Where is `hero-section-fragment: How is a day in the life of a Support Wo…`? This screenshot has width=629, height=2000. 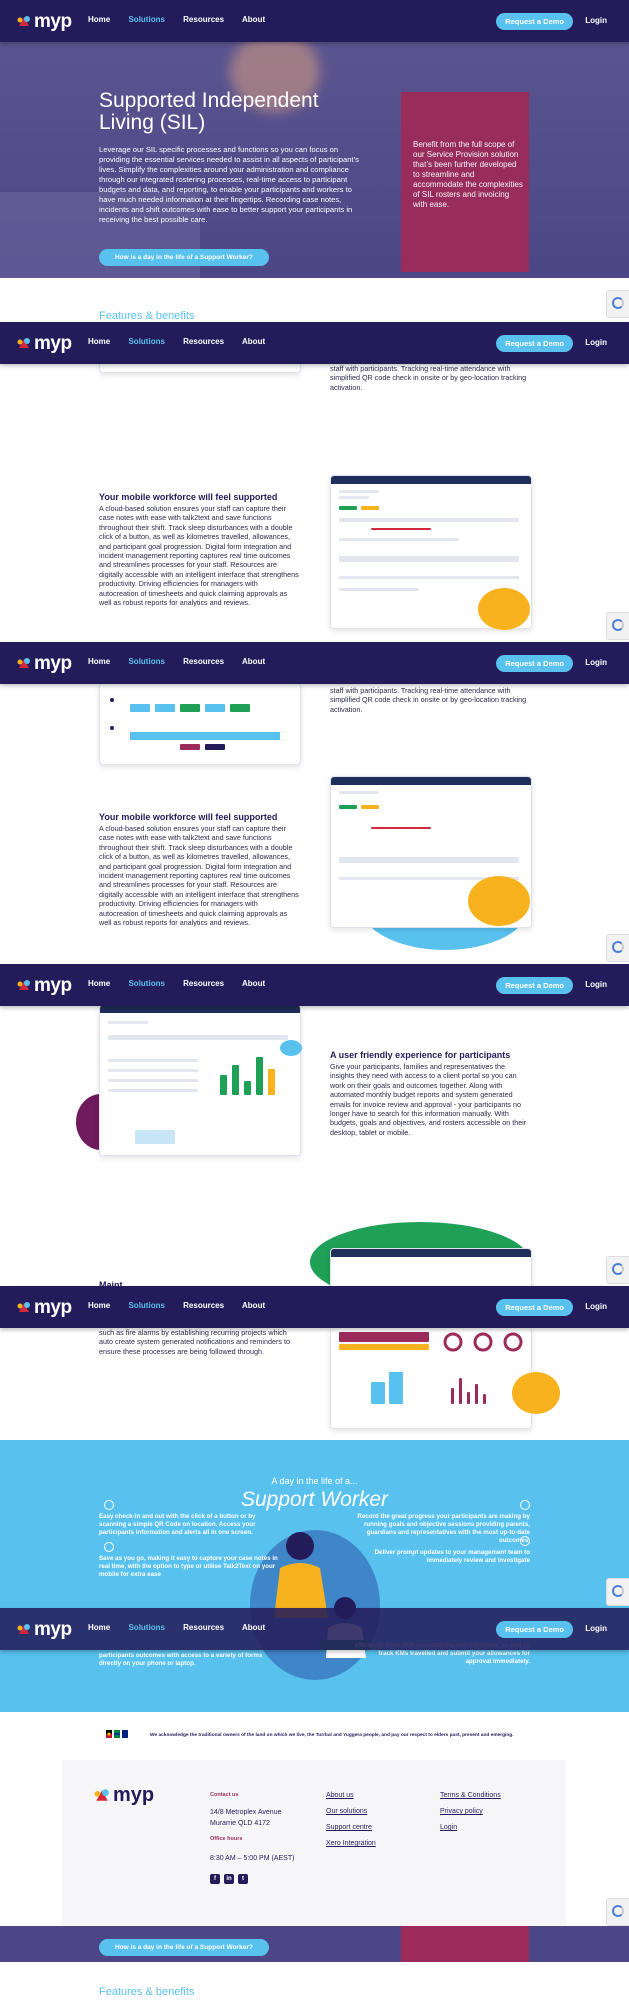 hero-section-fragment: How is a day in the life of a Support Wo… is located at coordinates (314, 1944).